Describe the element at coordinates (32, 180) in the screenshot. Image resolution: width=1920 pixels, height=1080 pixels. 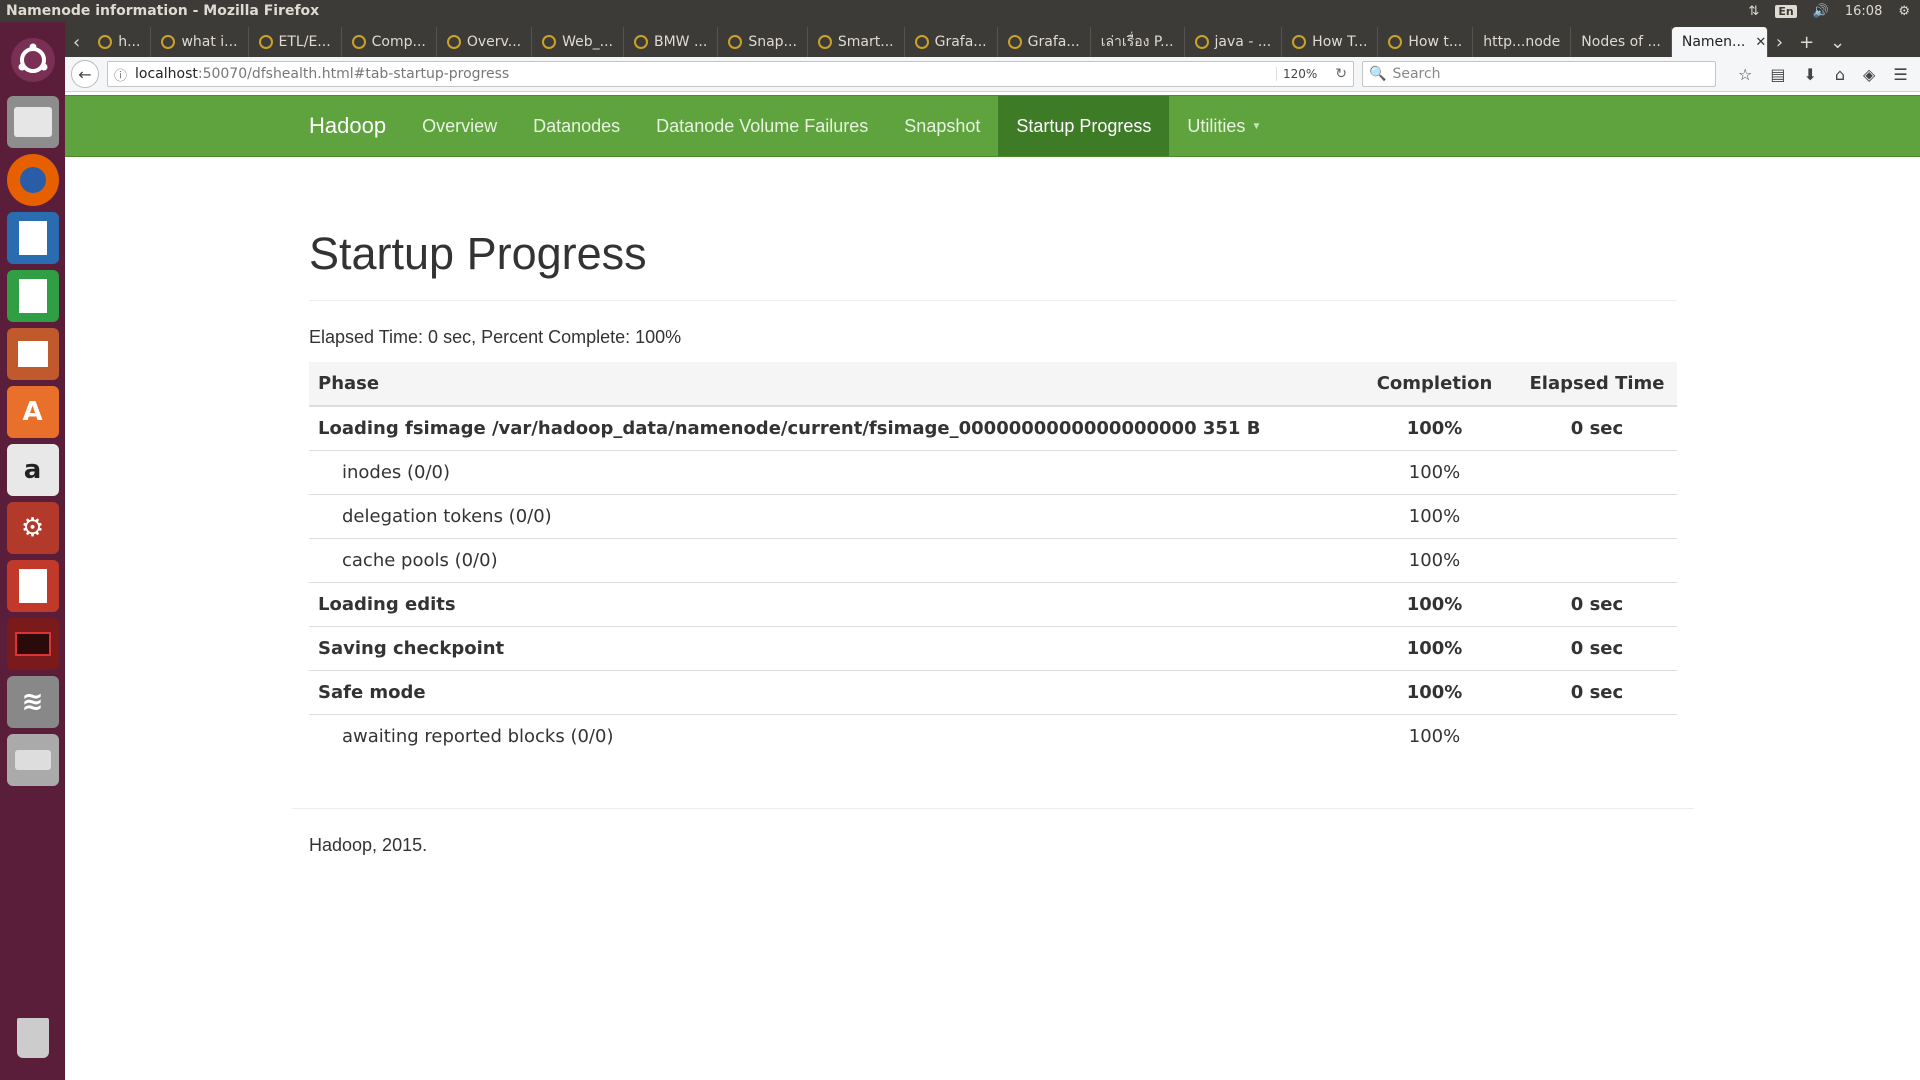
I see `firefox-icon` at that location.